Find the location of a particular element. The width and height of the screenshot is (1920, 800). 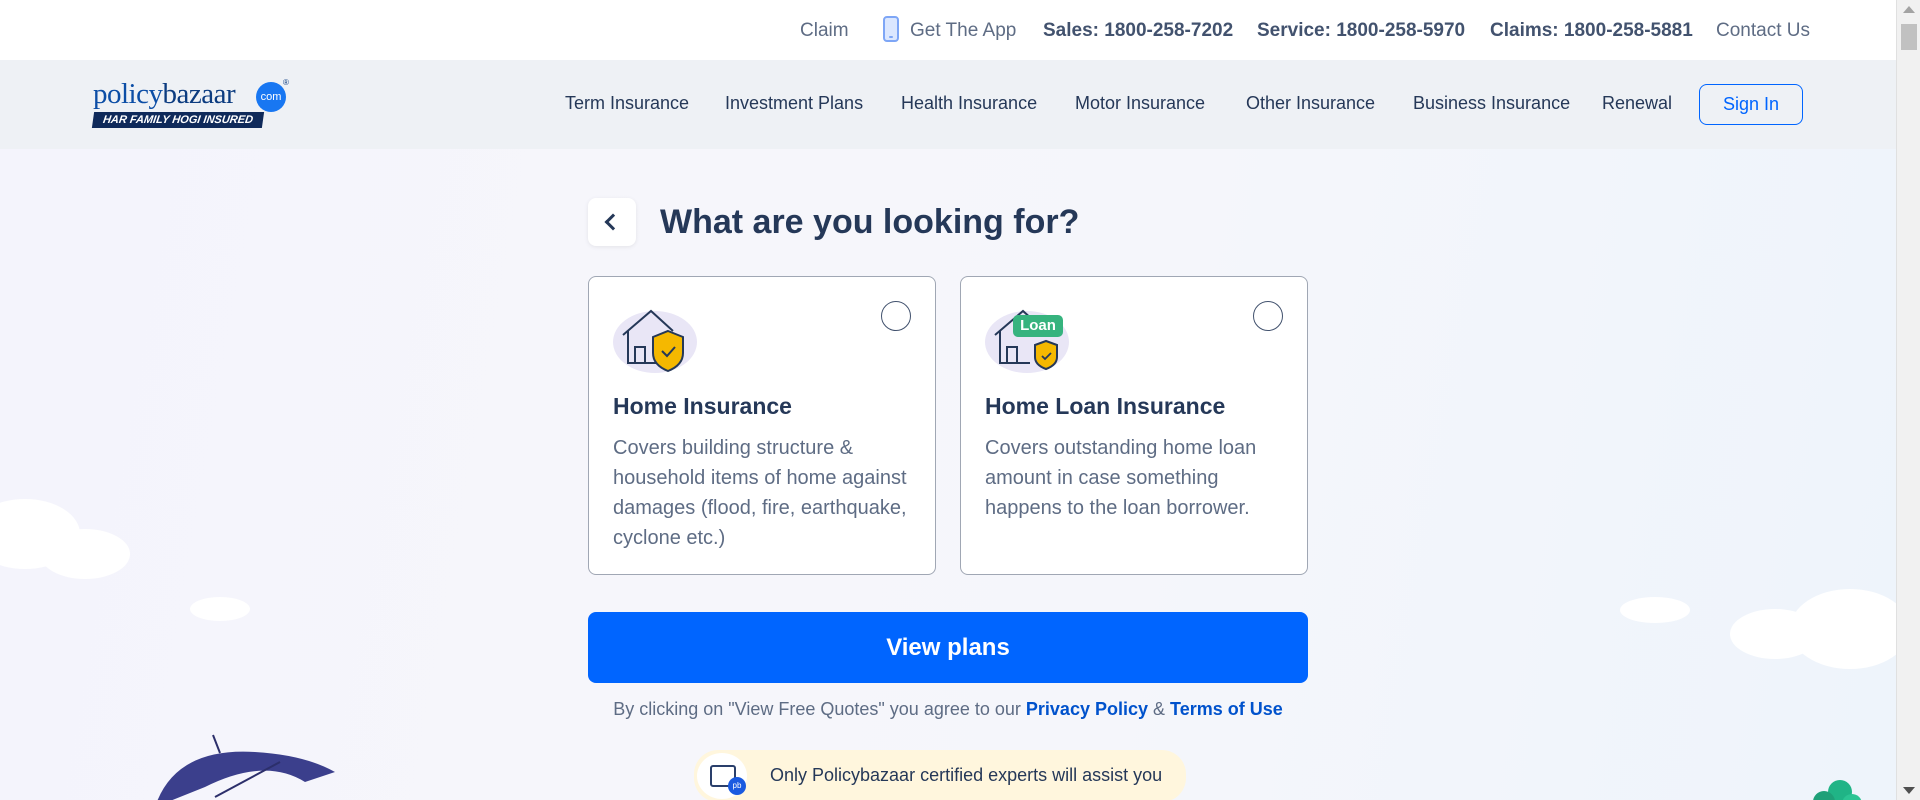

logo-brand-a: policy is located at coordinates (128, 94).